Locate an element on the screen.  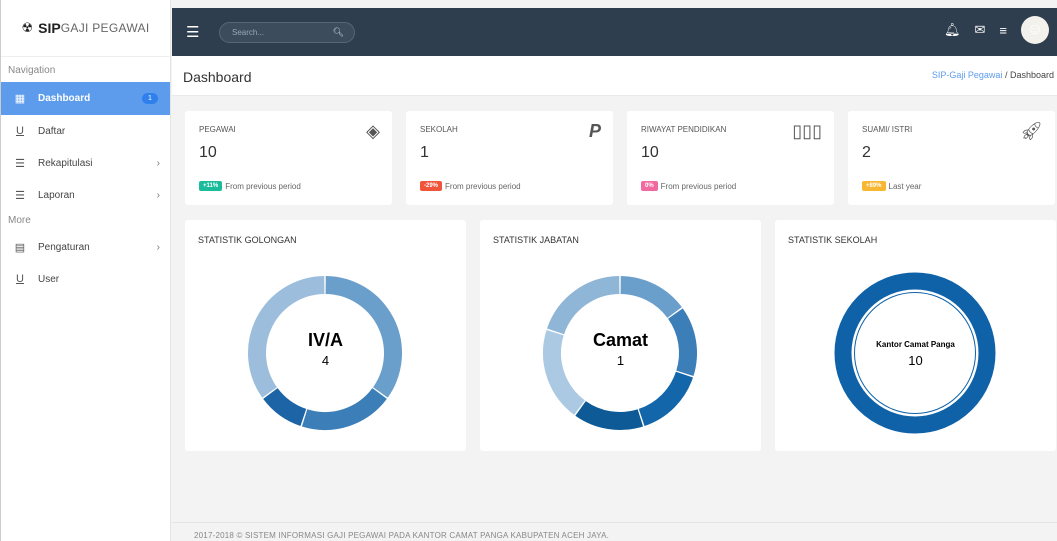
sidebar-badge: 1 is located at coordinates (150, 98).